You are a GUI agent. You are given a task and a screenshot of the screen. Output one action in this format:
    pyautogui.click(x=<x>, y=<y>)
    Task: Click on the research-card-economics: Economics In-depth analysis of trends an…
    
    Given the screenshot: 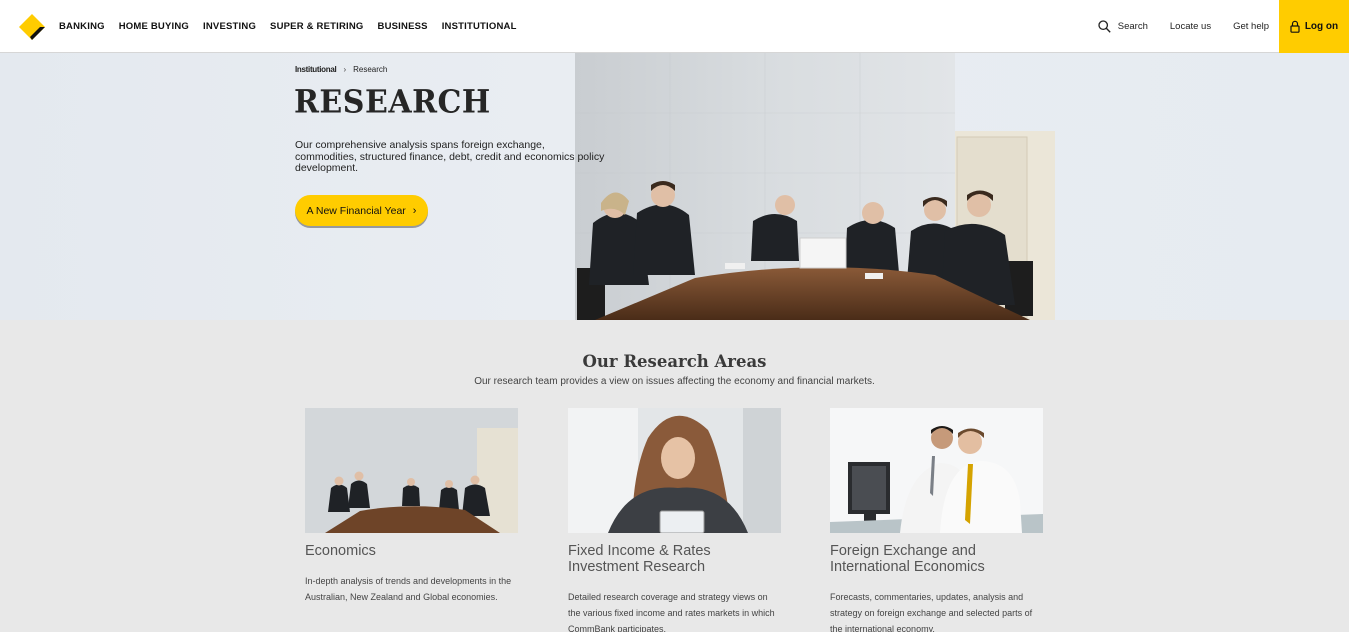 What is the action you would take?
    pyautogui.click(x=411, y=506)
    